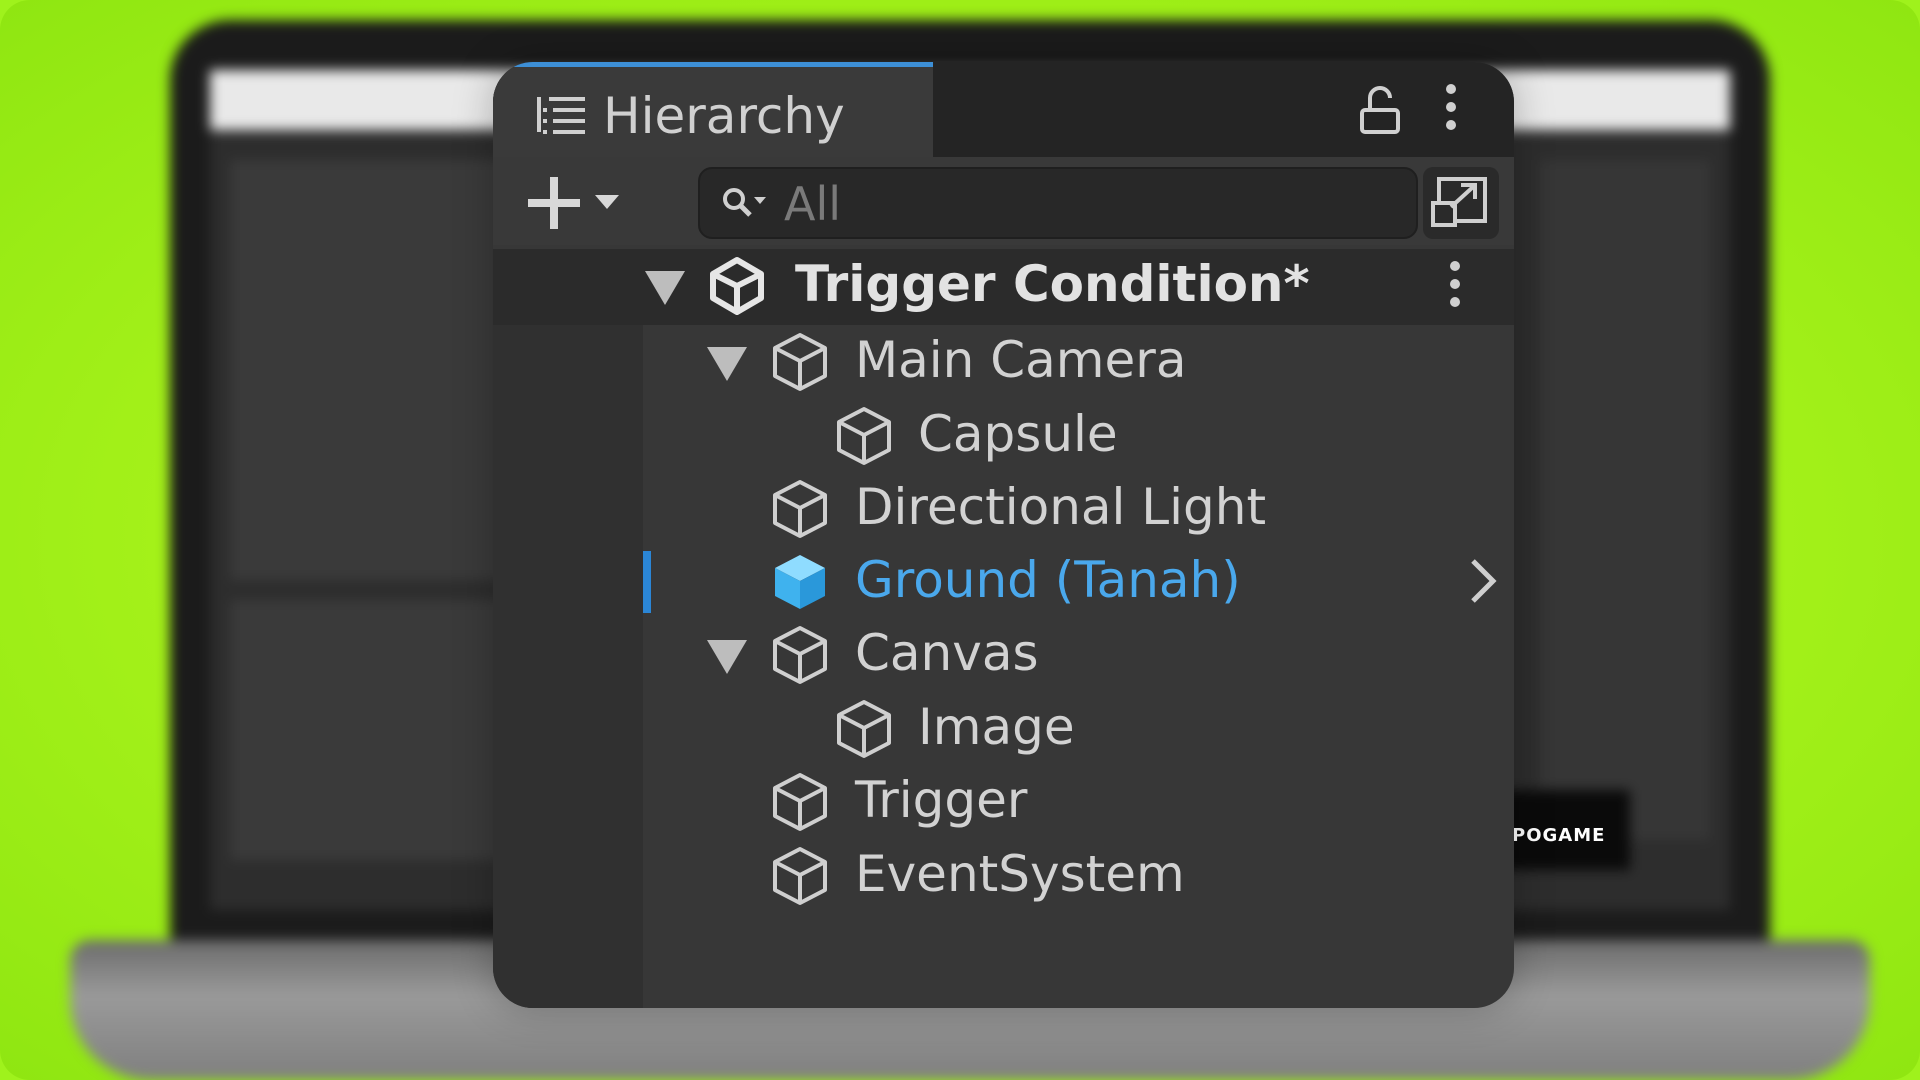 The image size is (1920, 1080). Describe the element at coordinates (941, 800) in the screenshot. I see `tree-item-label: Trigger` at that location.